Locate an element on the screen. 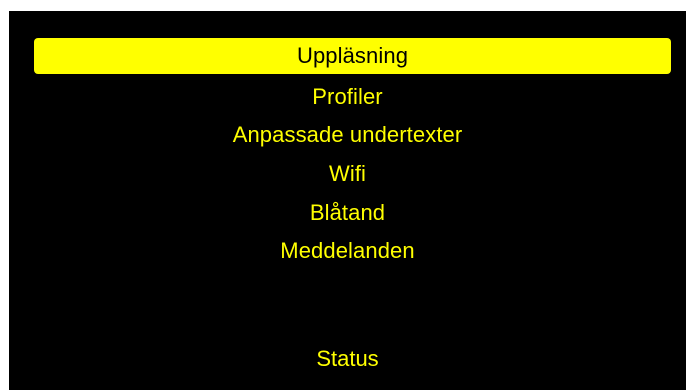  menu-item-label: Blåtand is located at coordinates (347, 212).